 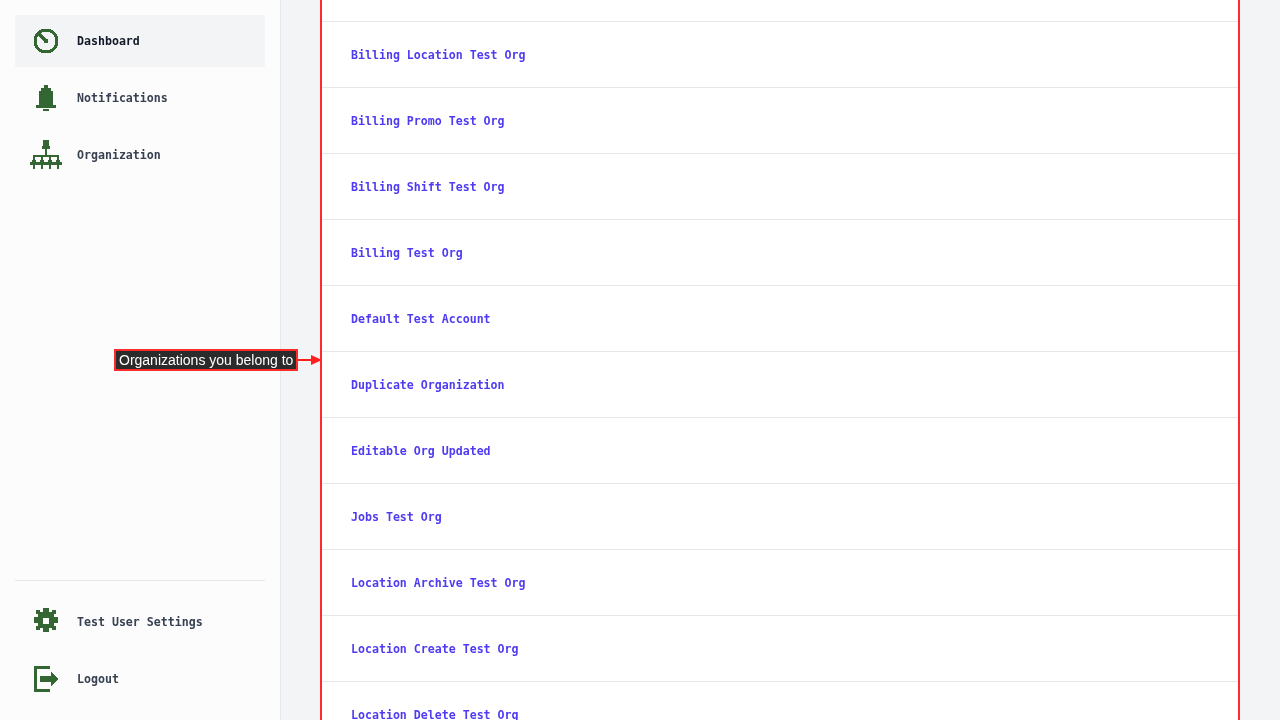 What do you see at coordinates (428, 120) in the screenshot?
I see `organization-link: Billing Promo Test Org` at bounding box center [428, 120].